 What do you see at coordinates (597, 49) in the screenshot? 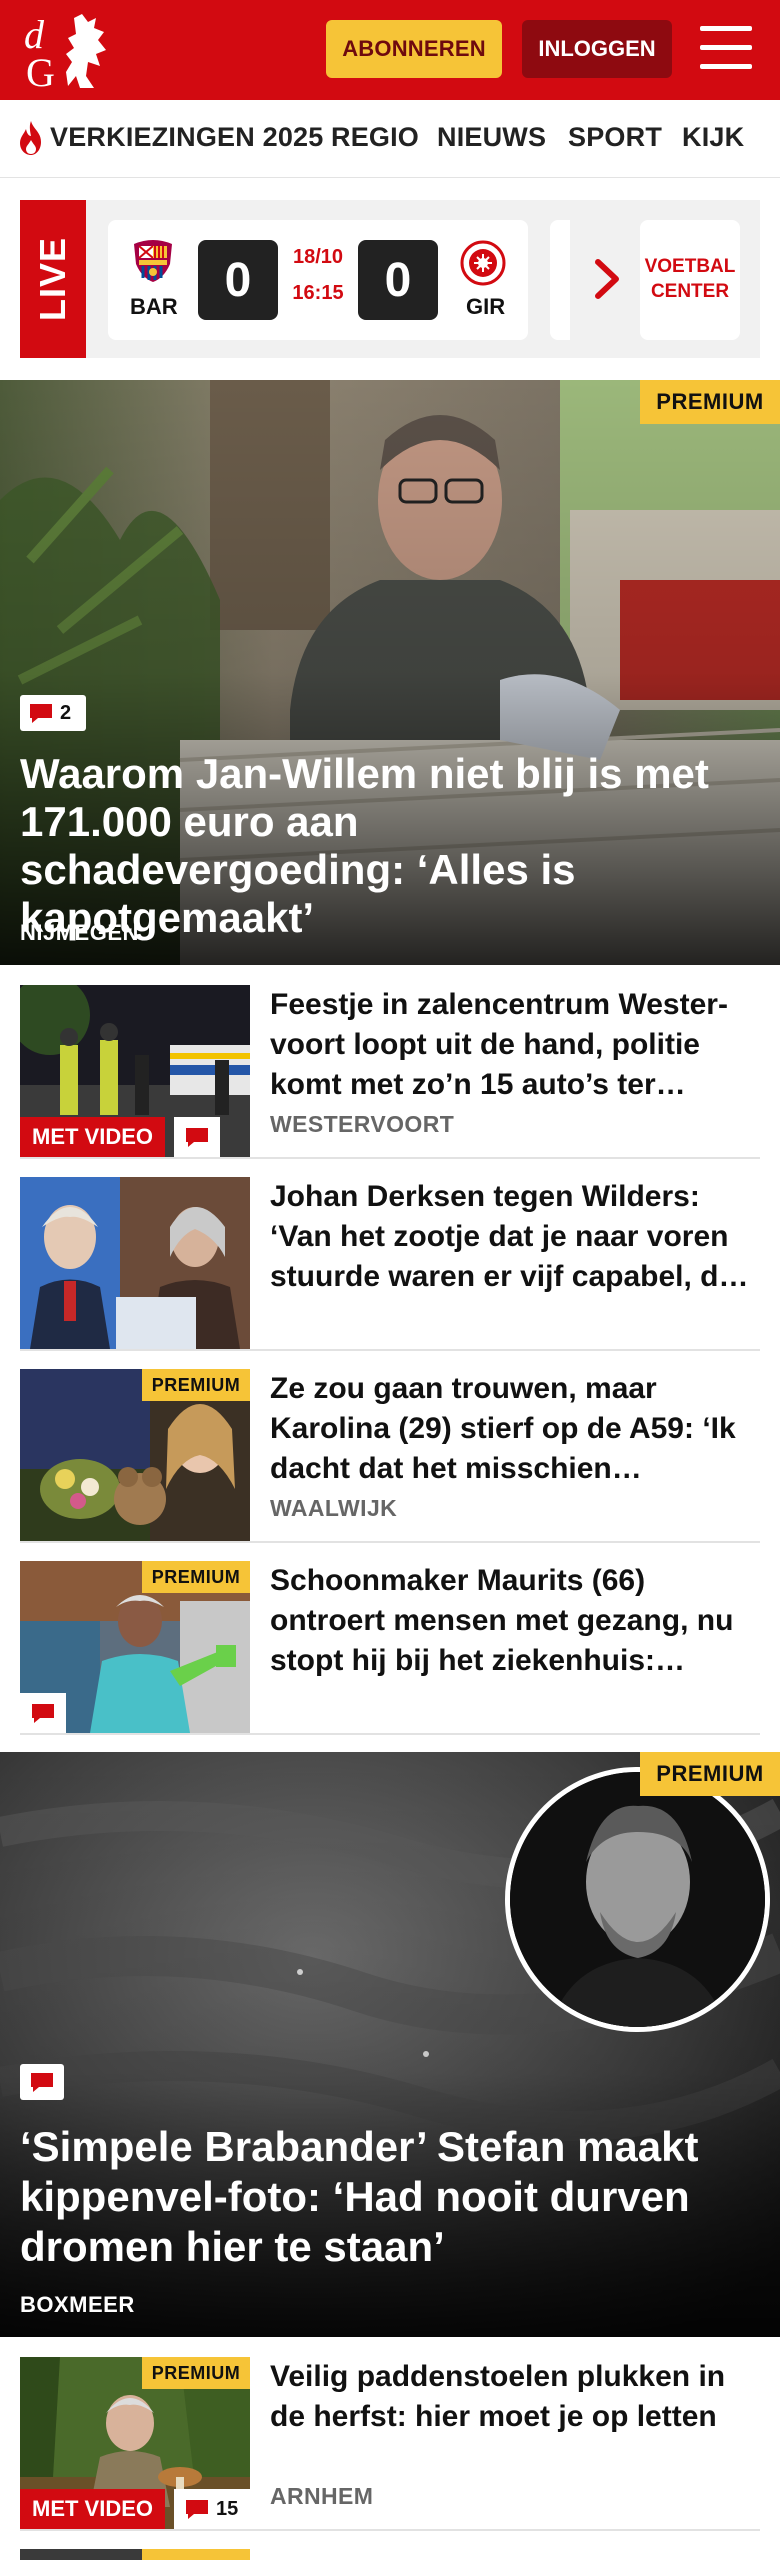
I see `login-button: INLOGGEN` at bounding box center [597, 49].